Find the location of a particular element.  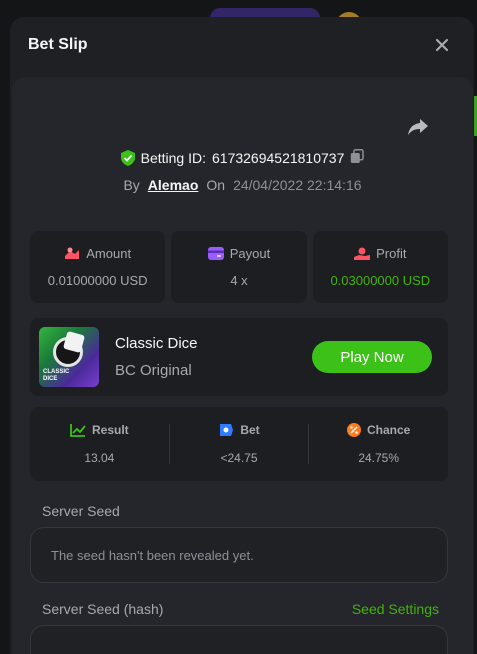

bet-icon is located at coordinates (227, 430).